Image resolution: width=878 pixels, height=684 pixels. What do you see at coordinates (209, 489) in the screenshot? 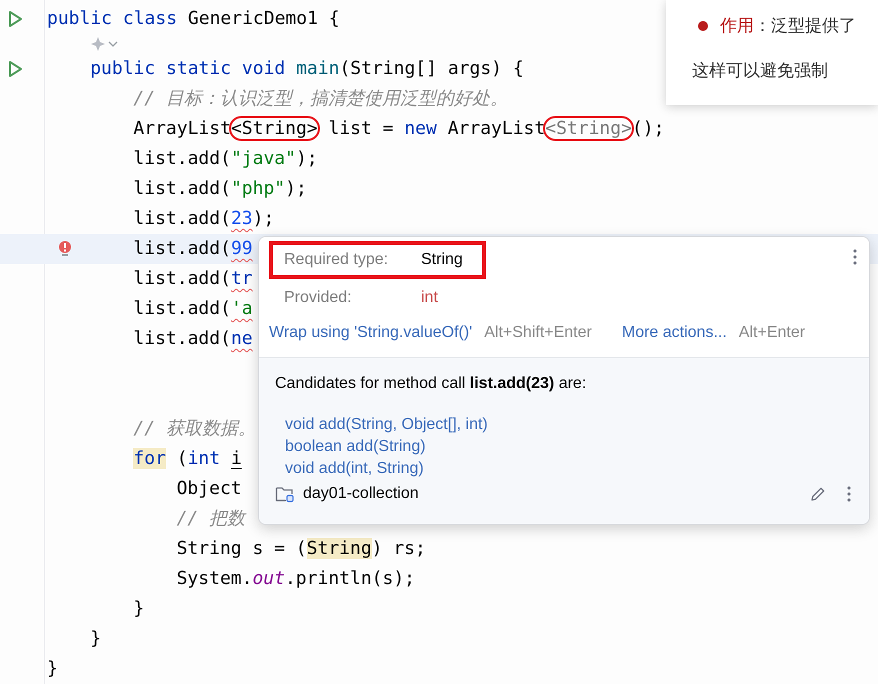
I see `code-line: Object` at bounding box center [209, 489].